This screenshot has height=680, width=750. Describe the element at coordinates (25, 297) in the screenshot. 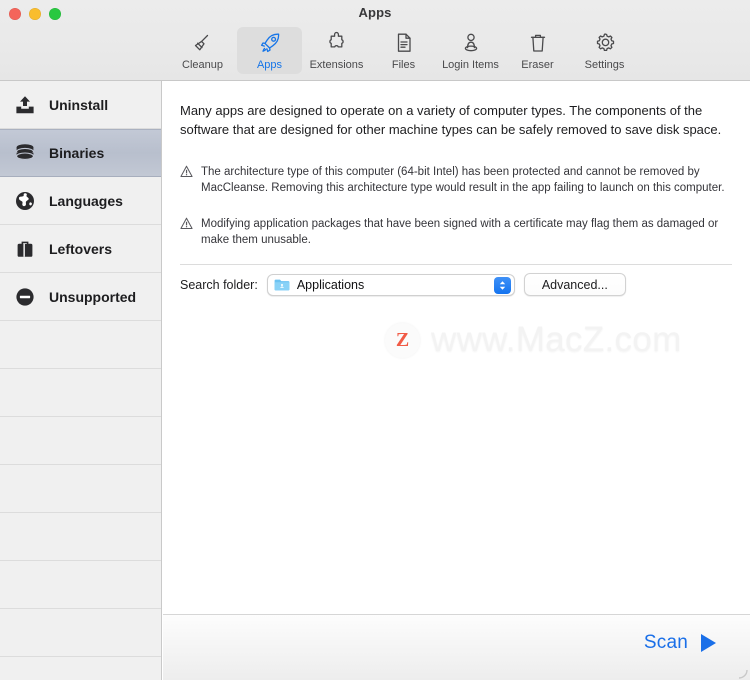

I see `minus-circle-icon` at that location.